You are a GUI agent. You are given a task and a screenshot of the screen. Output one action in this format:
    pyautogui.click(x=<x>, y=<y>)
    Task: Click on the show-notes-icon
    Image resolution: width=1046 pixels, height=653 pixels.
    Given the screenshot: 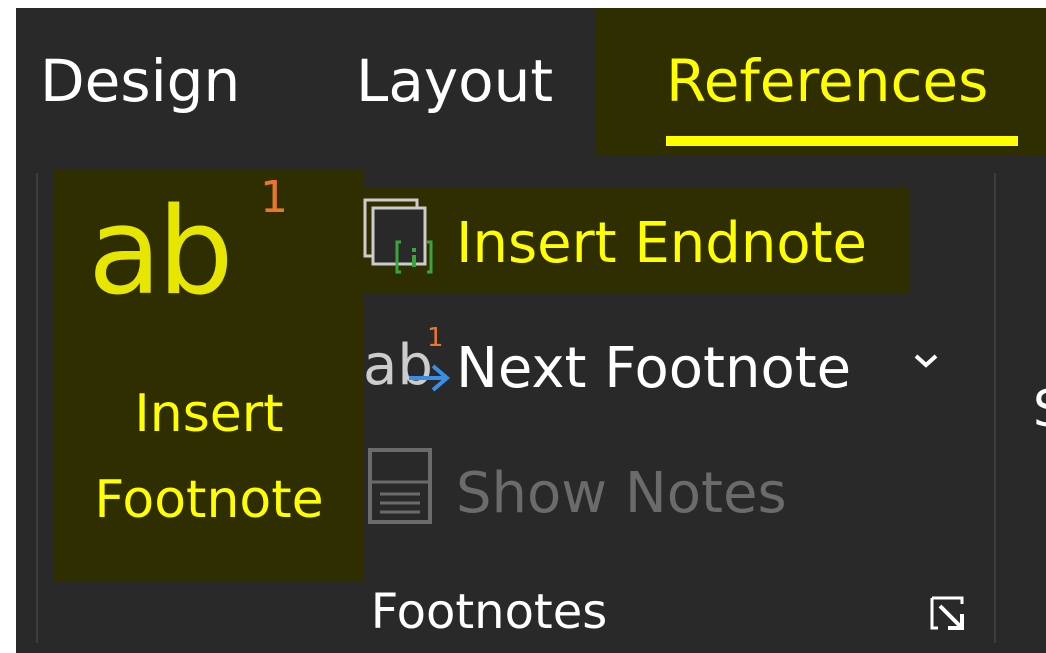 What is the action you would take?
    pyautogui.click(x=400, y=486)
    